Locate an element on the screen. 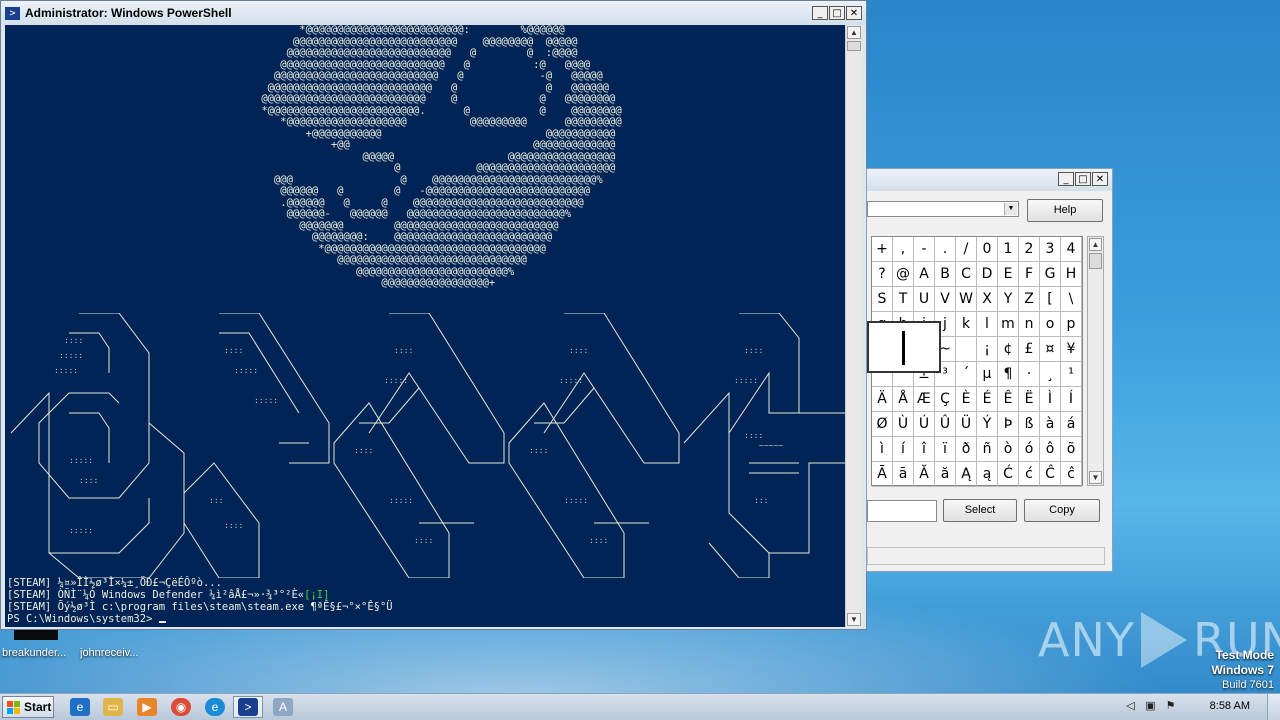 The height and width of the screenshot is (720, 1280). character-cell: ï is located at coordinates (945, 449).